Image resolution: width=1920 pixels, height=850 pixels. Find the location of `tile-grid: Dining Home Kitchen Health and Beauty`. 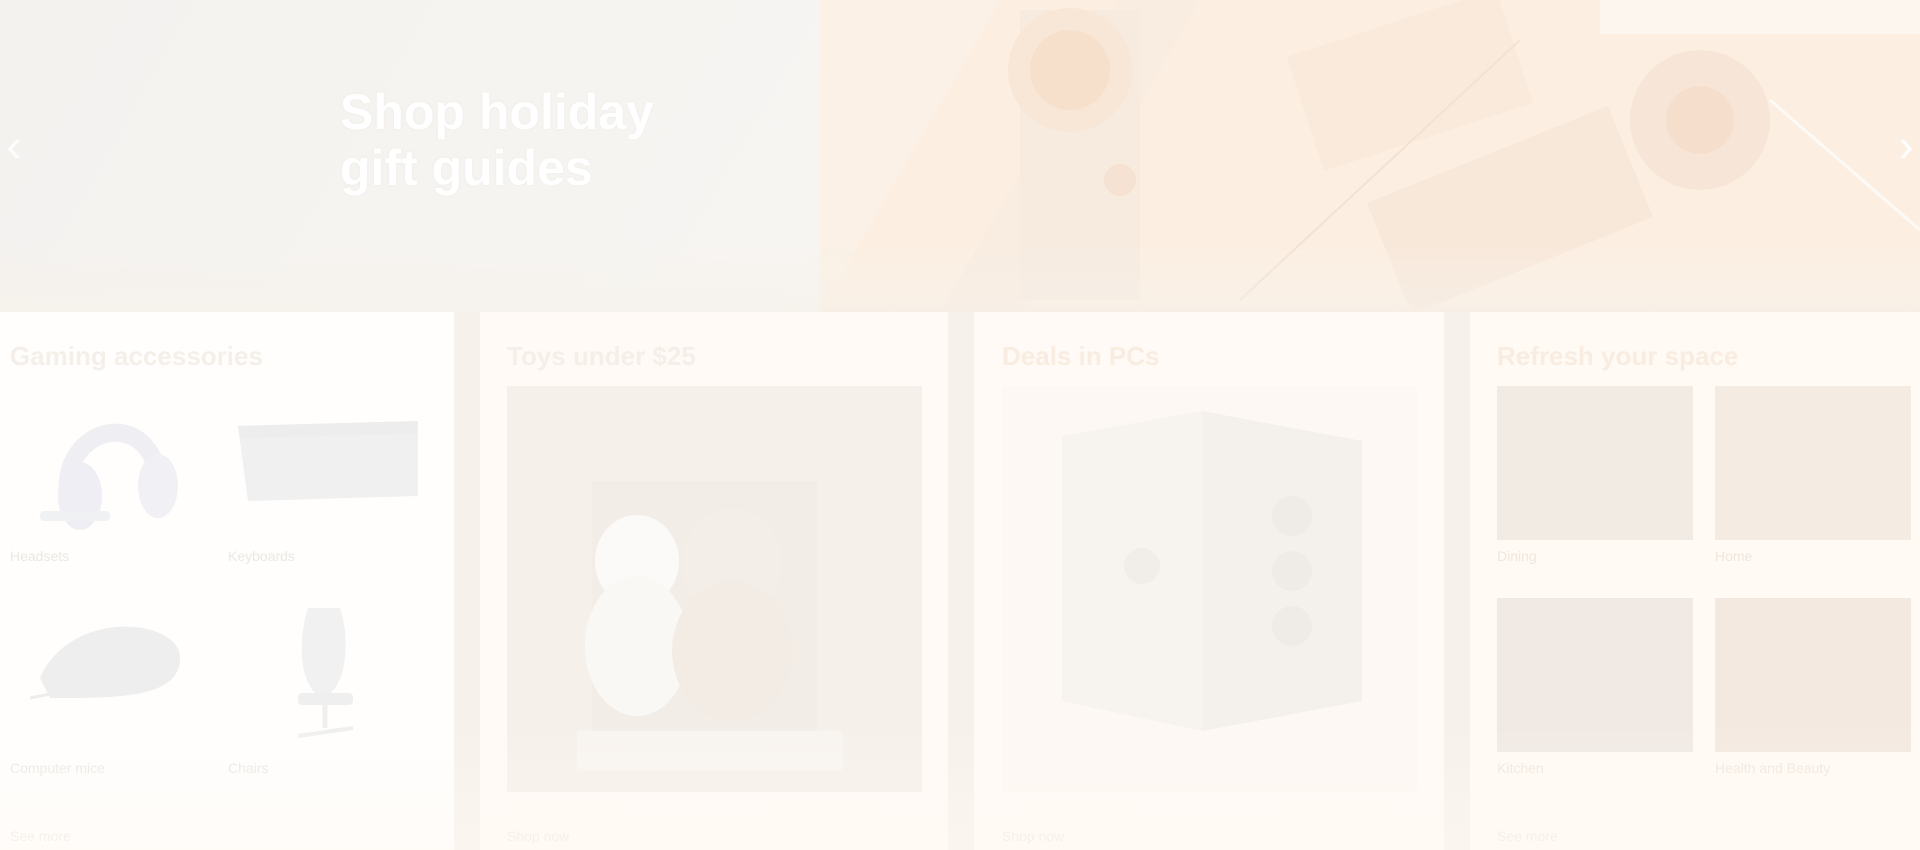

tile-grid: Dining Home Kitchen Health and Beauty is located at coordinates (1704, 581).